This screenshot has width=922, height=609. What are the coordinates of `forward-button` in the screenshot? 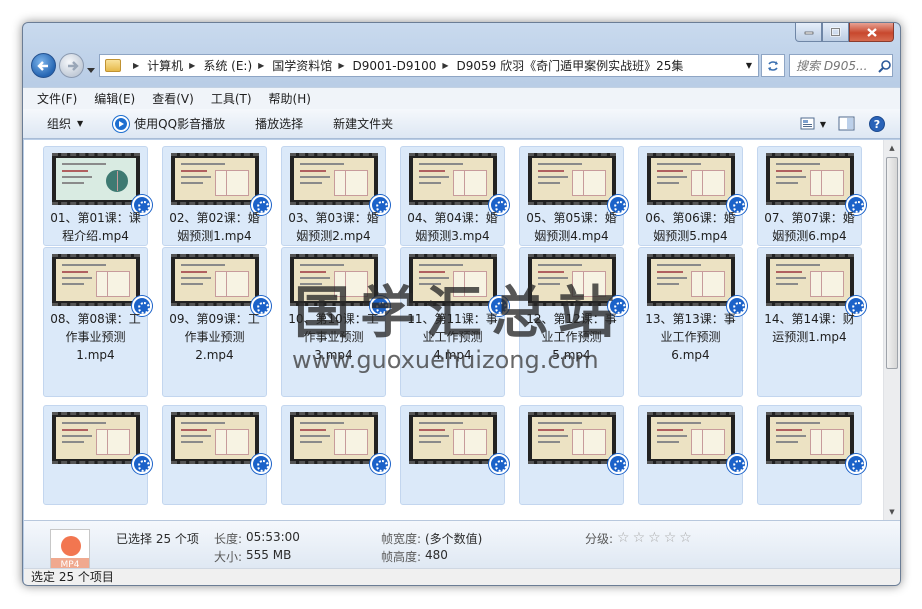 It's located at (71, 65).